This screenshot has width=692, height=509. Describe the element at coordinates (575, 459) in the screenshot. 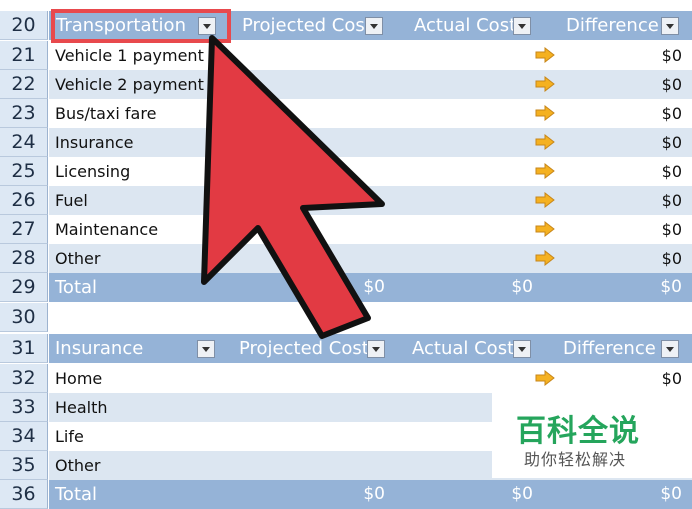

I see `watermark-subtitle: 助你轻松解决` at that location.